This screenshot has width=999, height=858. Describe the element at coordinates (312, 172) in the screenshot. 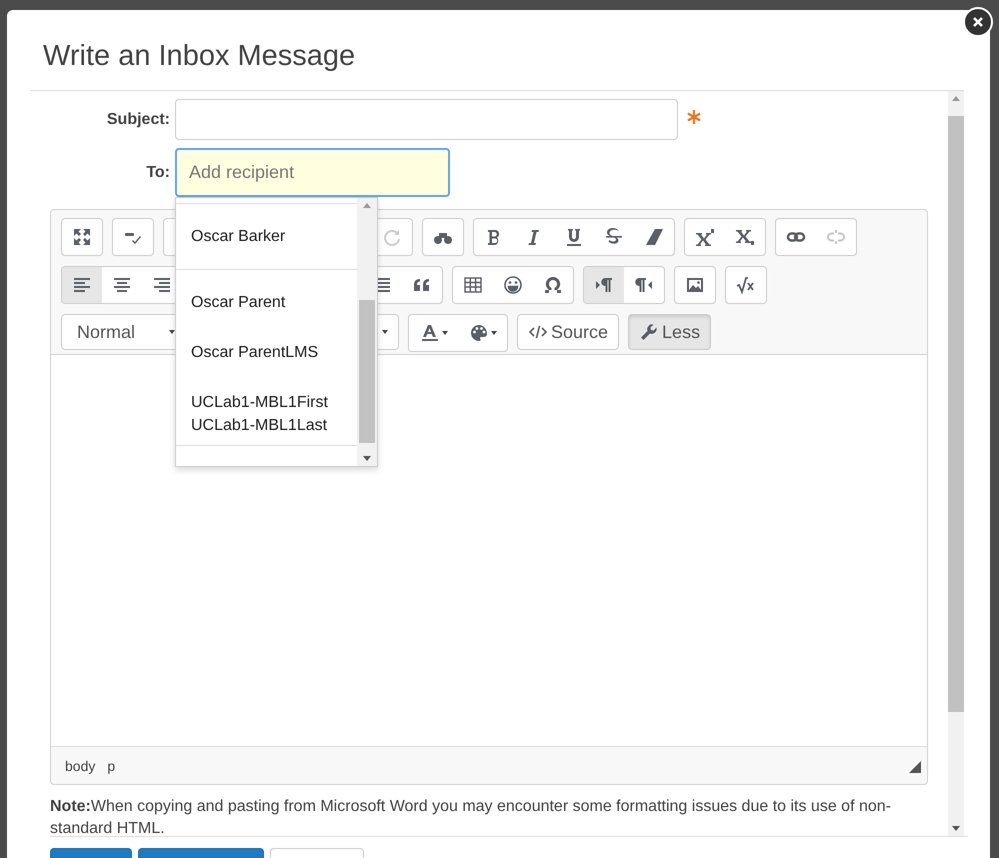

I see `recipient-field: Add recipient` at that location.